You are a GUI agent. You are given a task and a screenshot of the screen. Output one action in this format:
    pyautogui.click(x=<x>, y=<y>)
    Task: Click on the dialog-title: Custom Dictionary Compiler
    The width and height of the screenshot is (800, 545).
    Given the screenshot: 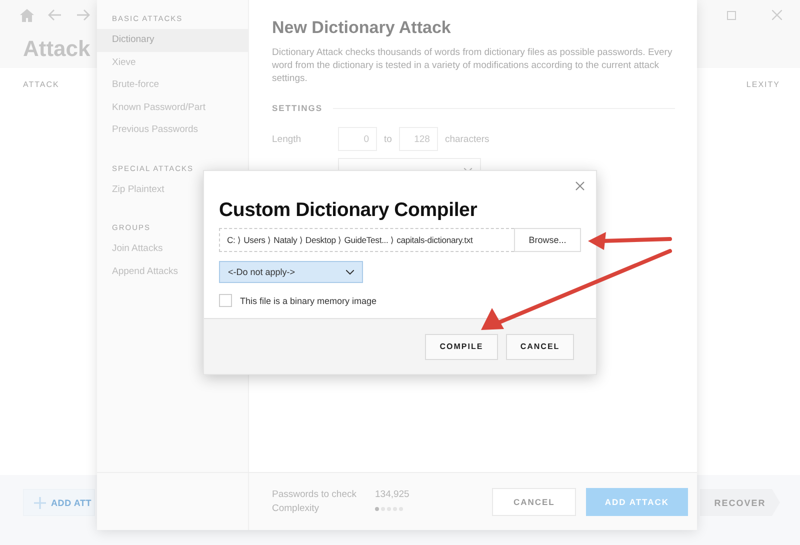 What is the action you would take?
    pyautogui.click(x=348, y=210)
    